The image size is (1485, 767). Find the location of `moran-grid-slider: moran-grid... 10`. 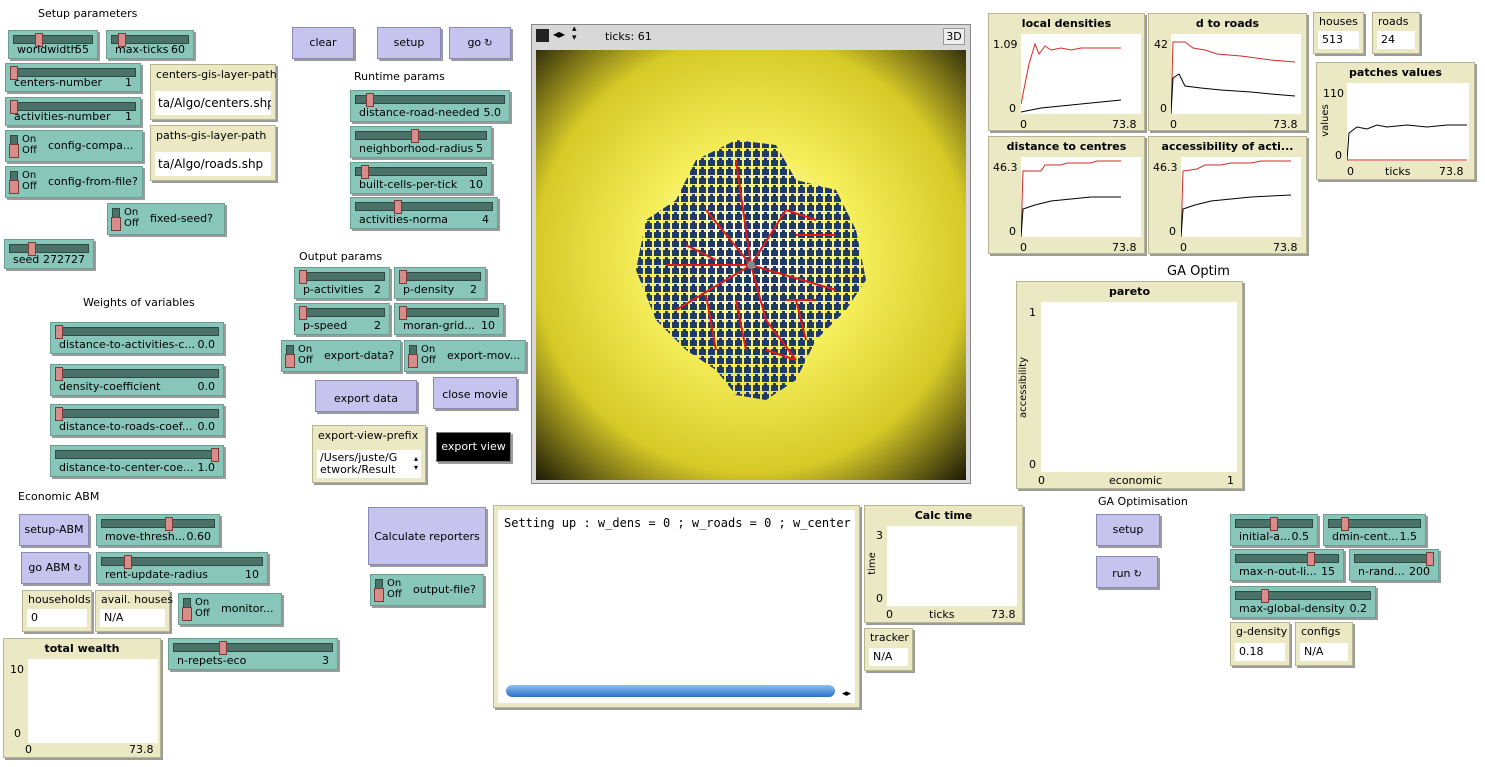

moran-grid-slider: moran-grid... 10 is located at coordinates (449, 319).